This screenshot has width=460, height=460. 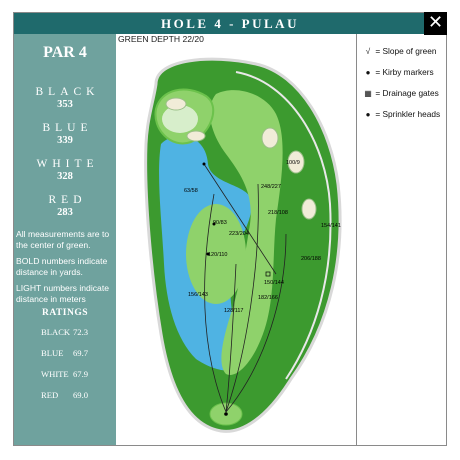 What do you see at coordinates (239, 234) in the screenshot?
I see `distance-label: 223/204` at bounding box center [239, 234].